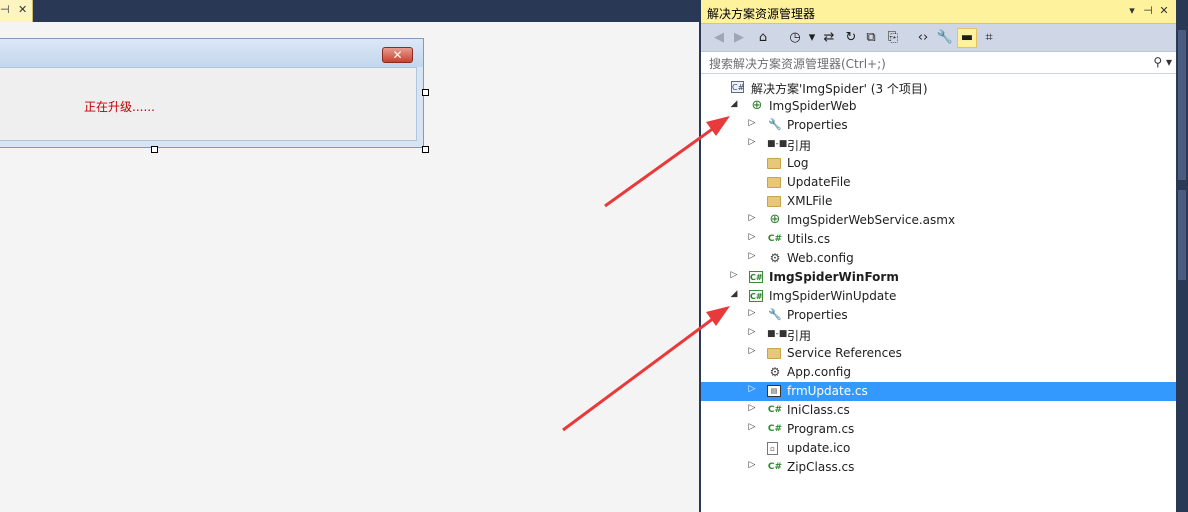 This screenshot has width=1188, height=512. I want to click on back-icon: ◀, so click(719, 38).